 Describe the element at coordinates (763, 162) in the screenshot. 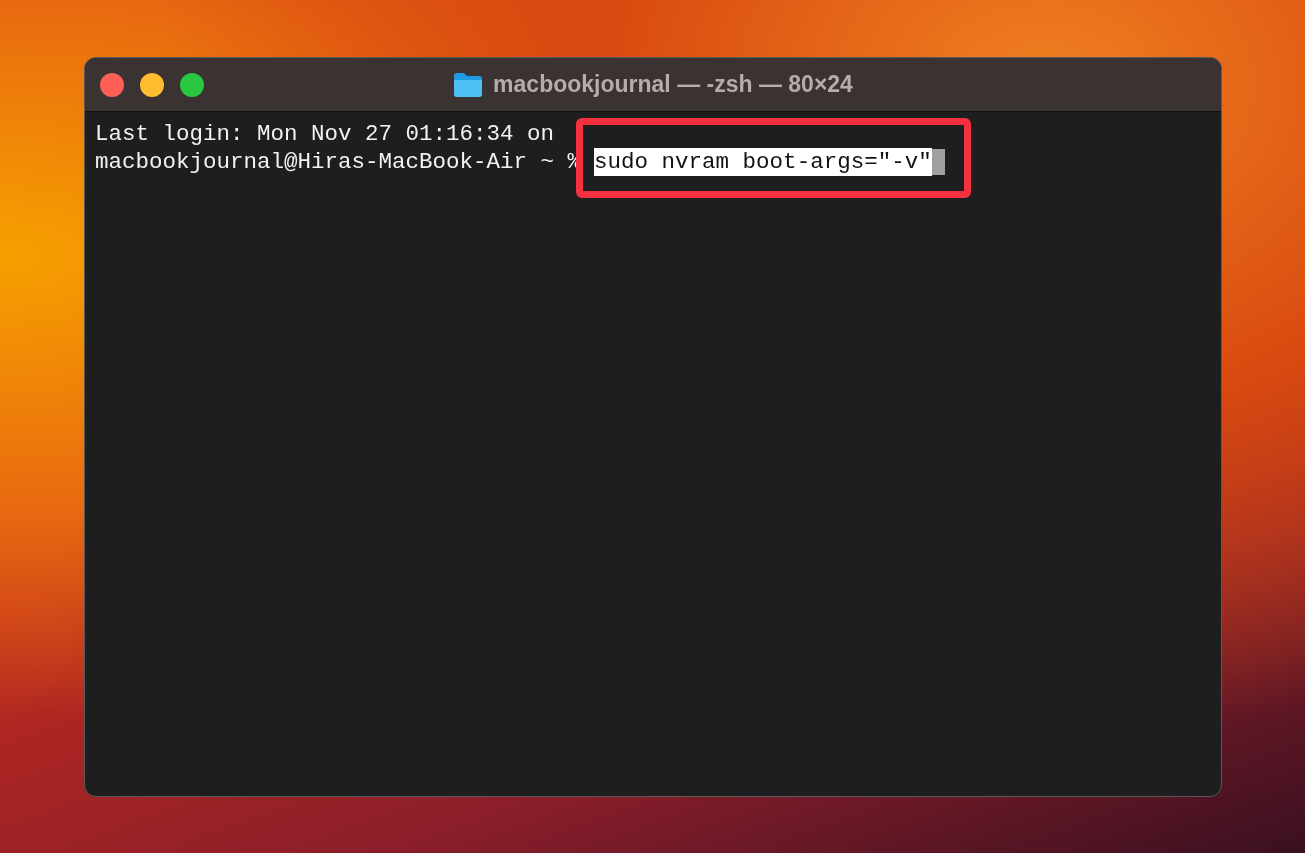

I see `command-text: sudo nvram boot-args="-v"` at that location.